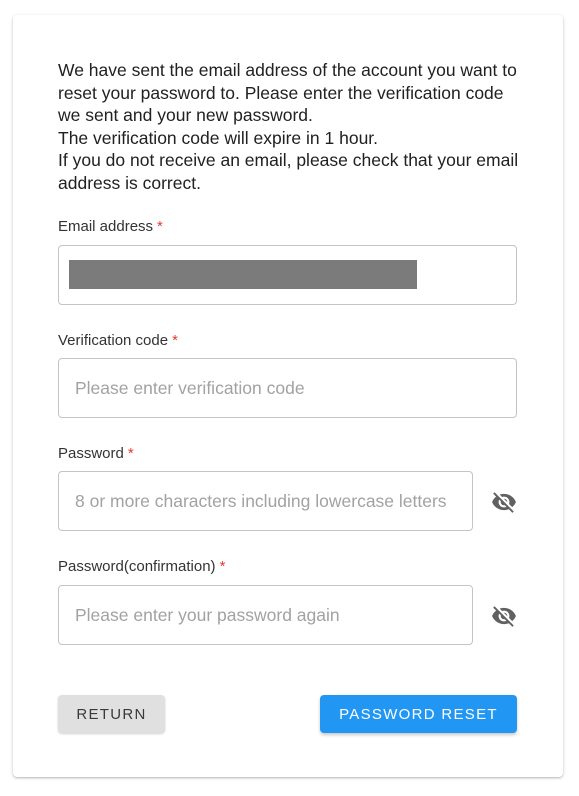 The height and width of the screenshot is (796, 579). Describe the element at coordinates (137, 566) in the screenshot. I see `password-confirmation-label-text: Password(confirmation)` at that location.